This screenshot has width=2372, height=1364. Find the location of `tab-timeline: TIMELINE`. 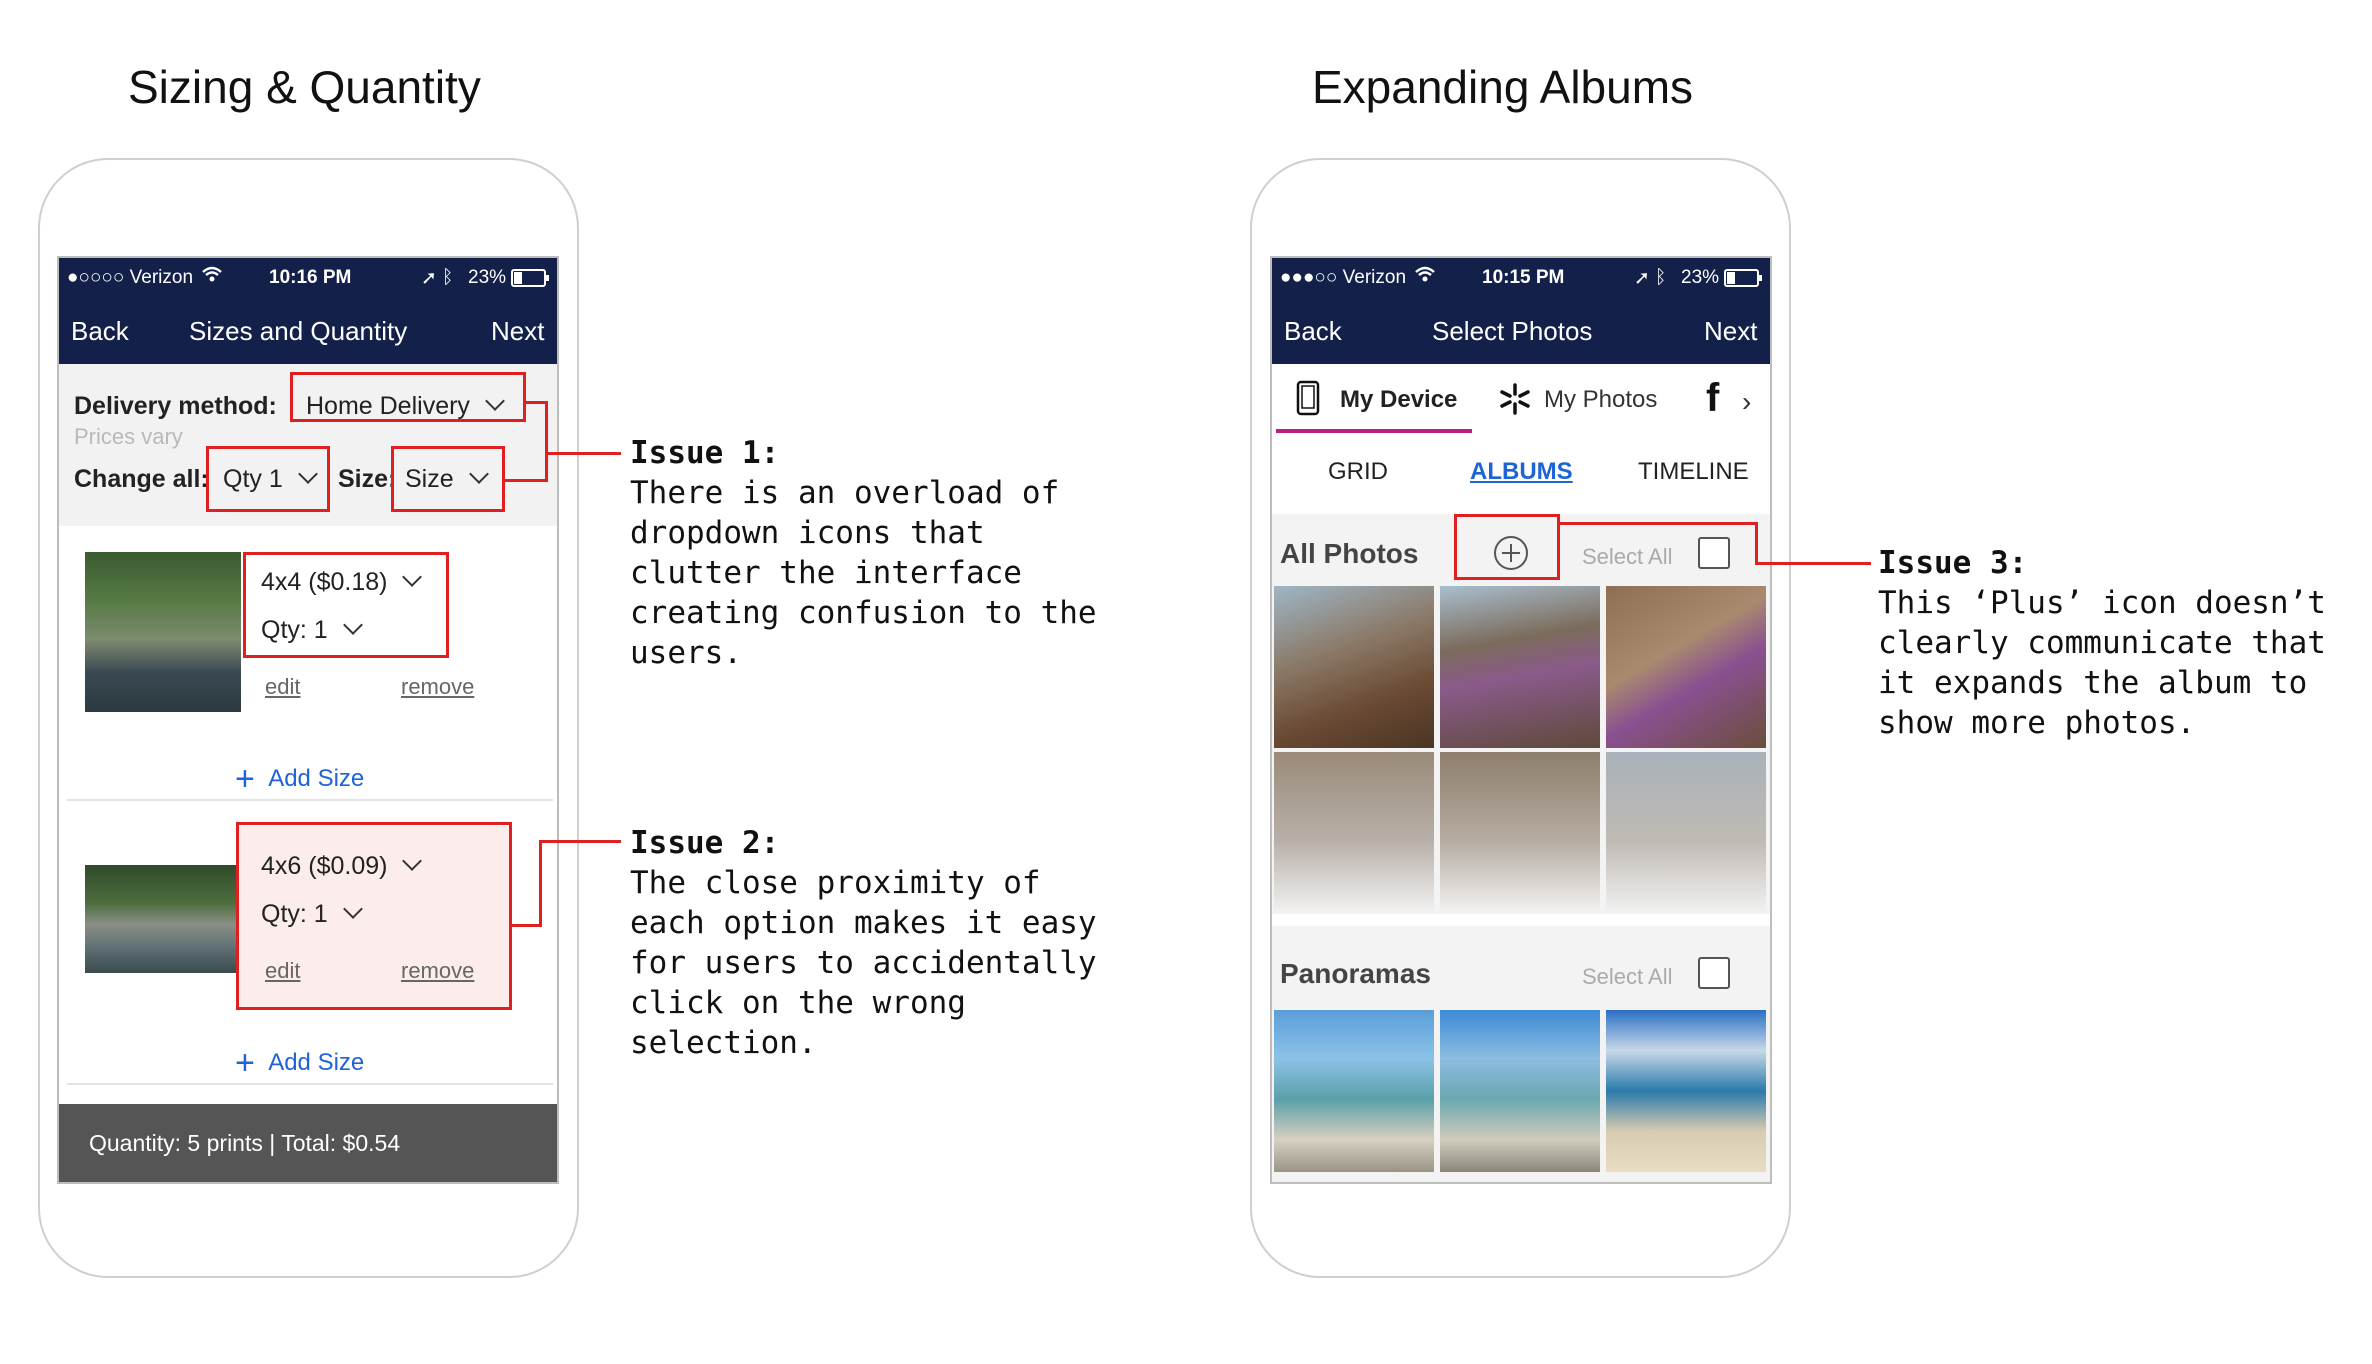

tab-timeline: TIMELINE is located at coordinates (1693, 472).